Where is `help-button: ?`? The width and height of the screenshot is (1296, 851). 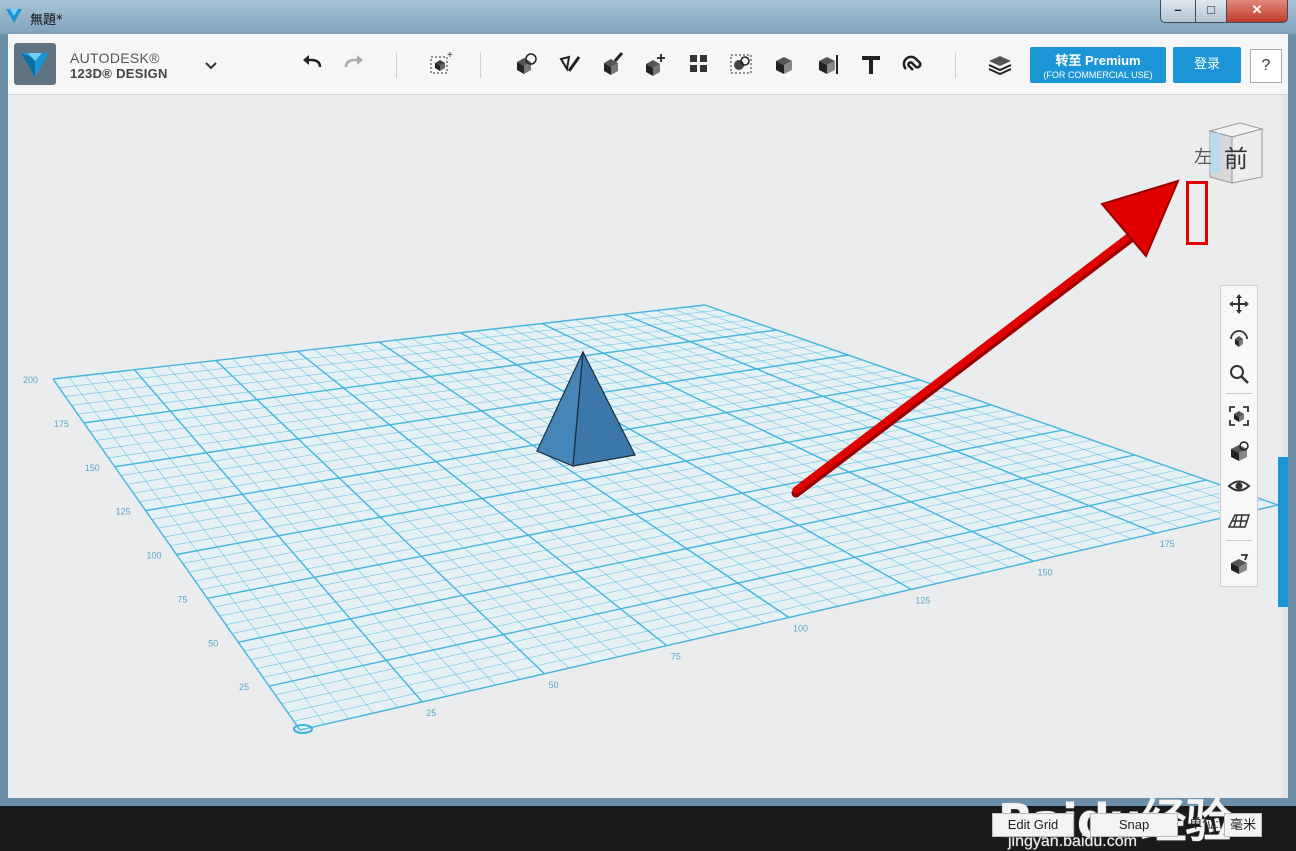 help-button: ? is located at coordinates (1266, 66).